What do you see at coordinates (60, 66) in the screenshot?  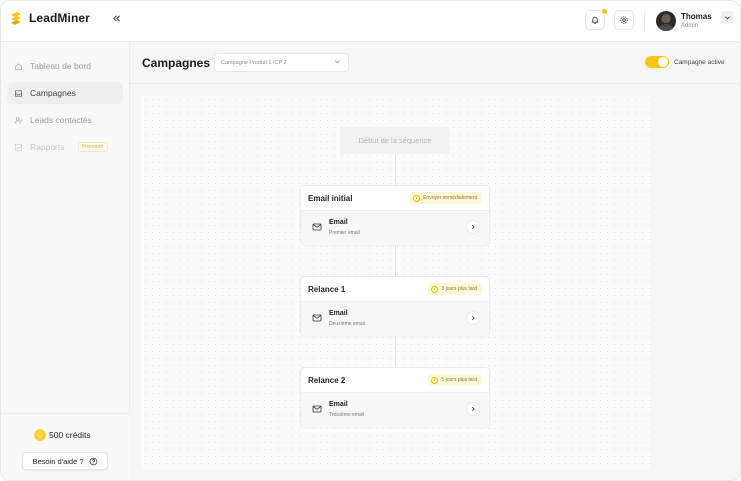 I see `sidebar-item-label: Tableau de bord` at bounding box center [60, 66].